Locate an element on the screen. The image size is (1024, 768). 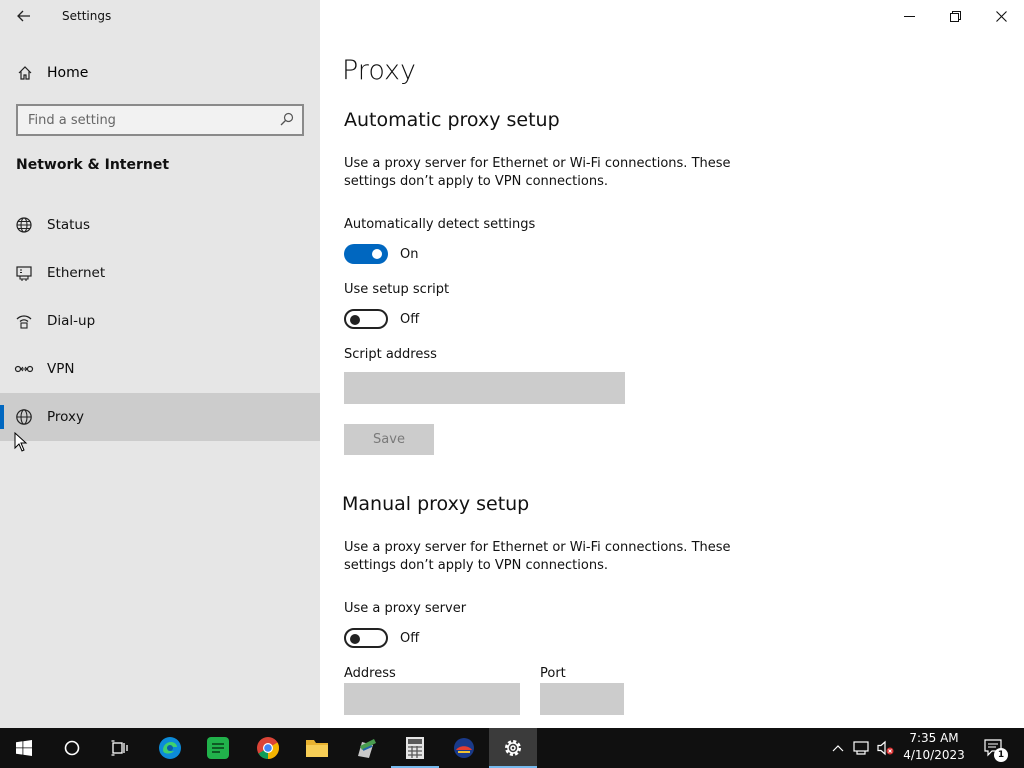
task-view-button is located at coordinates (120, 748).